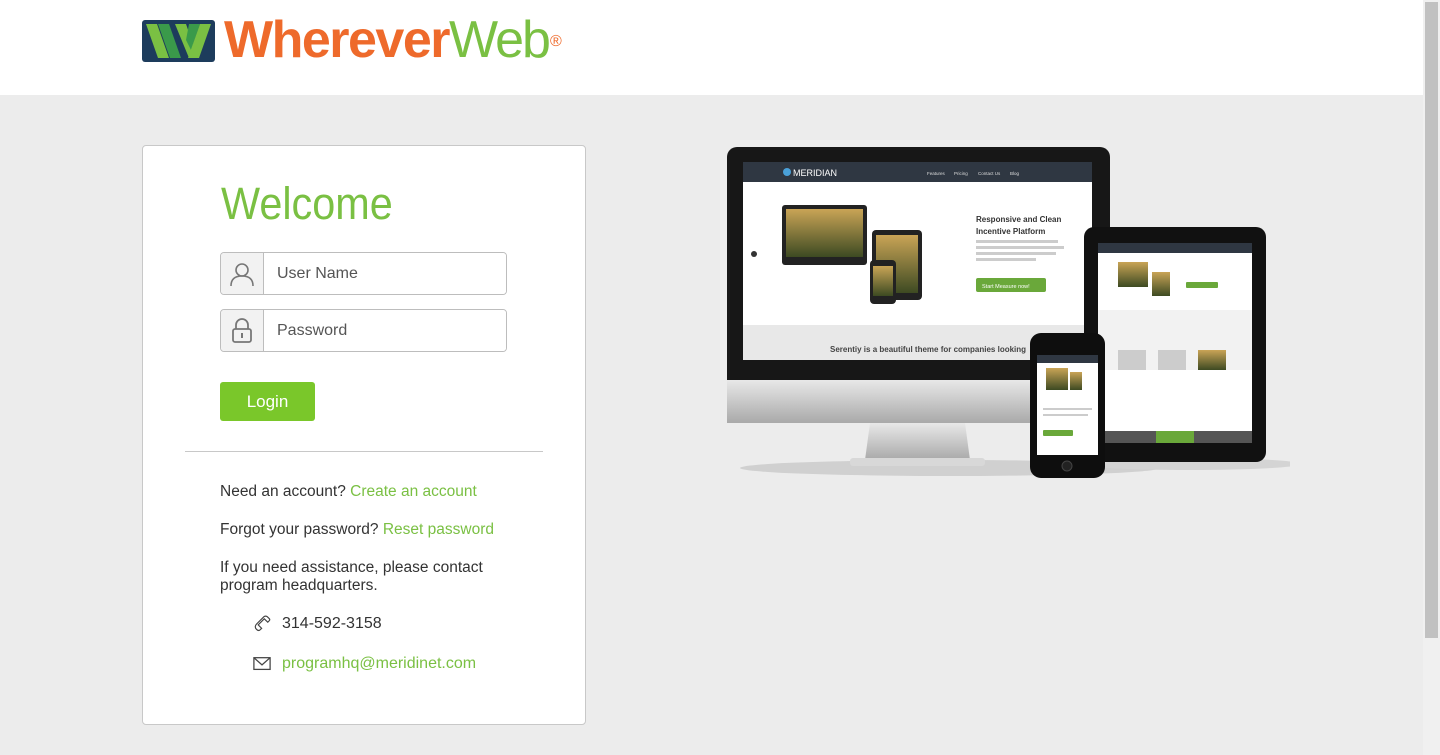 This screenshot has width=1440, height=755. What do you see at coordinates (1067, 405) in the screenshot?
I see `phone-device` at bounding box center [1067, 405].